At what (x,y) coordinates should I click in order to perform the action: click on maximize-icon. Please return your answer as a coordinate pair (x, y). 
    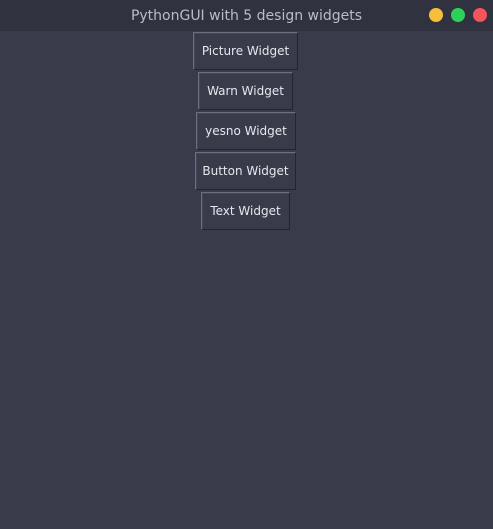
    Looking at the image, I should click on (458, 15).